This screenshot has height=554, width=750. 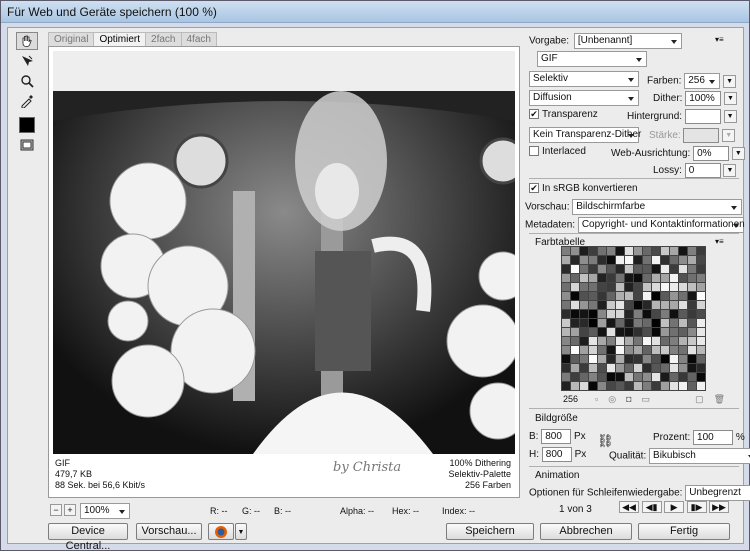 What do you see at coordinates (56, 510) in the screenshot?
I see `zoom-out-button: −` at bounding box center [56, 510].